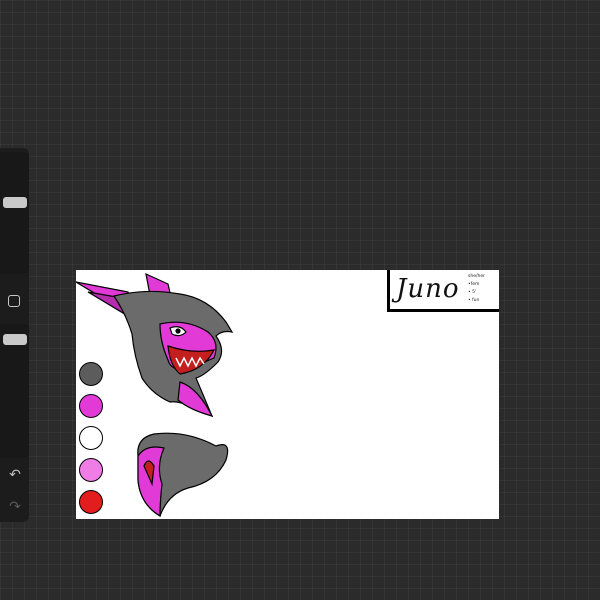 The image size is (600, 600). I want to click on character-name: Juno, so click(428, 289).